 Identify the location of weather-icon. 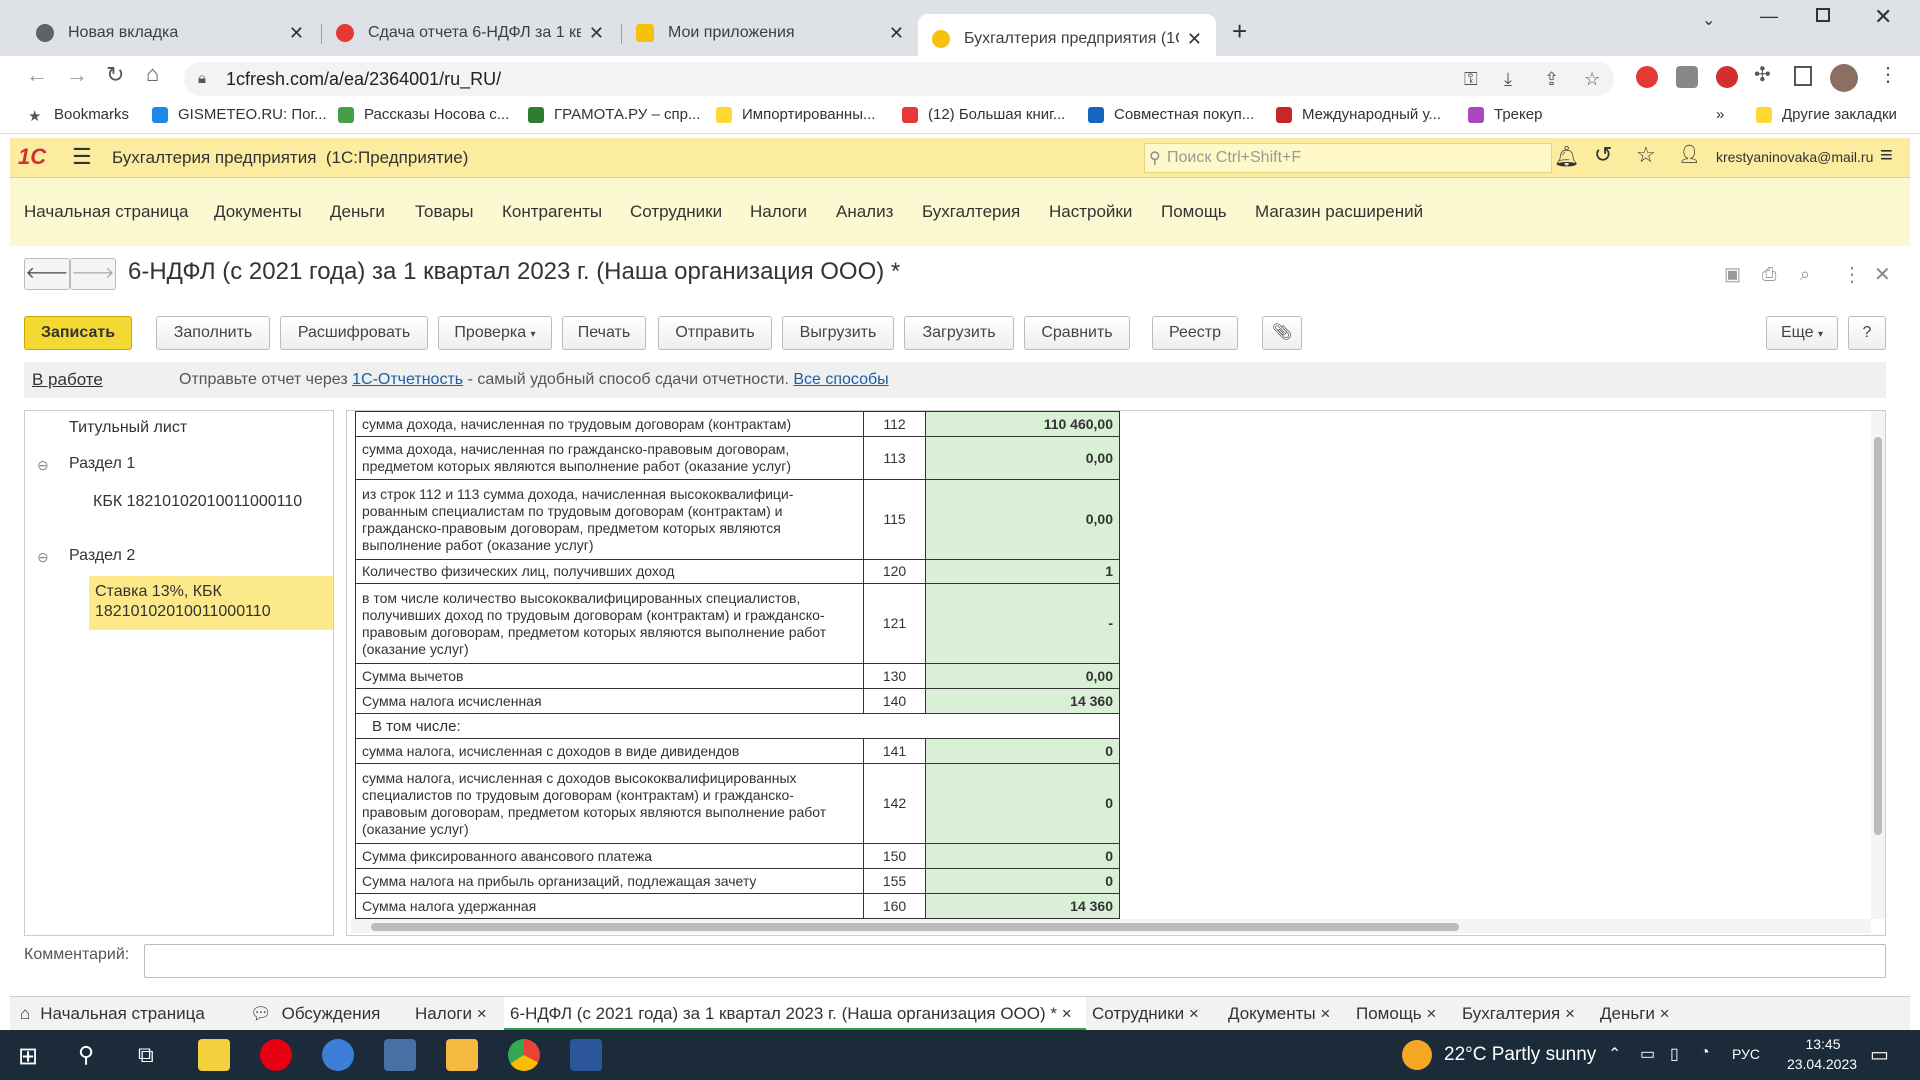
(1417, 1055).